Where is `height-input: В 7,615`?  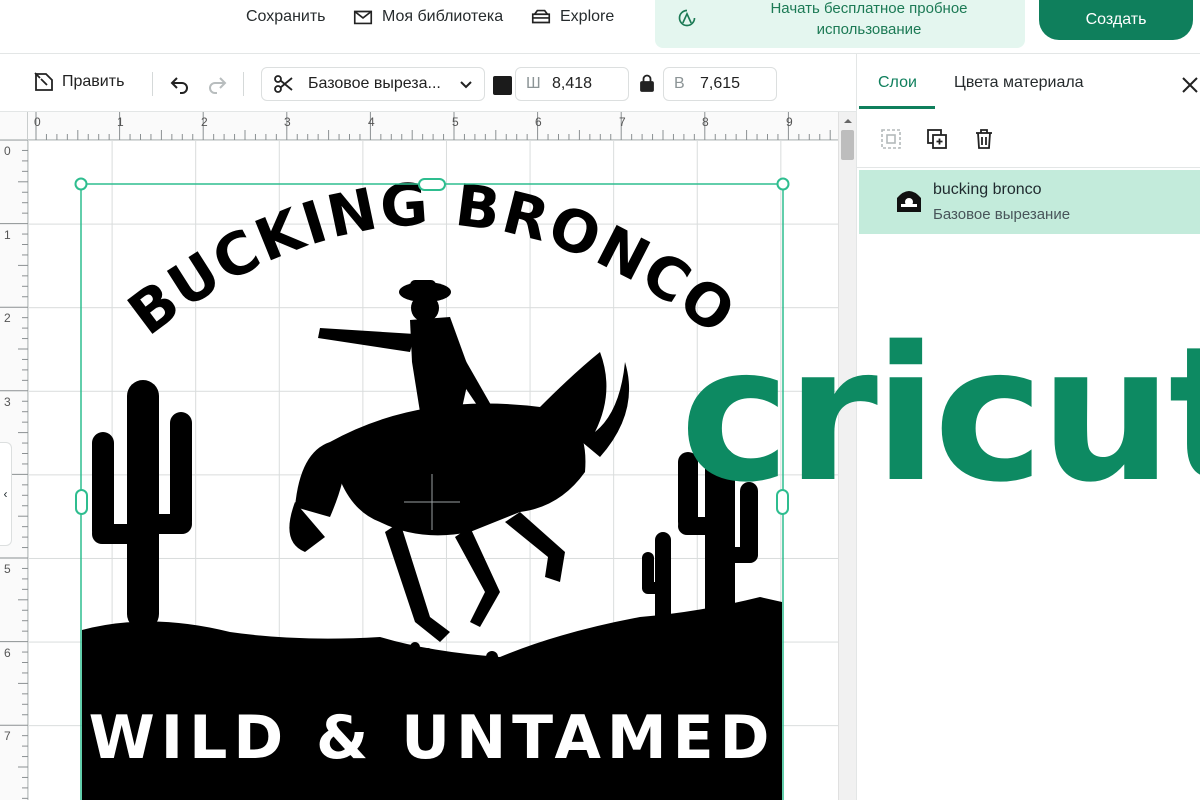 height-input: В 7,615 is located at coordinates (720, 84).